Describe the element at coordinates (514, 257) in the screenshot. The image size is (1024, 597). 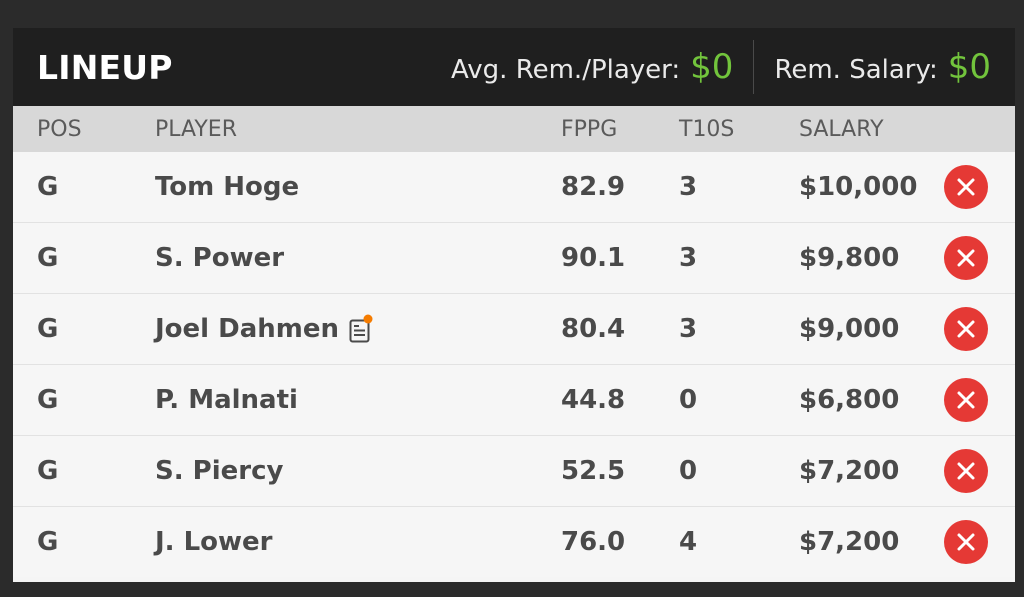
I see `lineup-row: G S. Power 90.1 3 $9,800` at that location.